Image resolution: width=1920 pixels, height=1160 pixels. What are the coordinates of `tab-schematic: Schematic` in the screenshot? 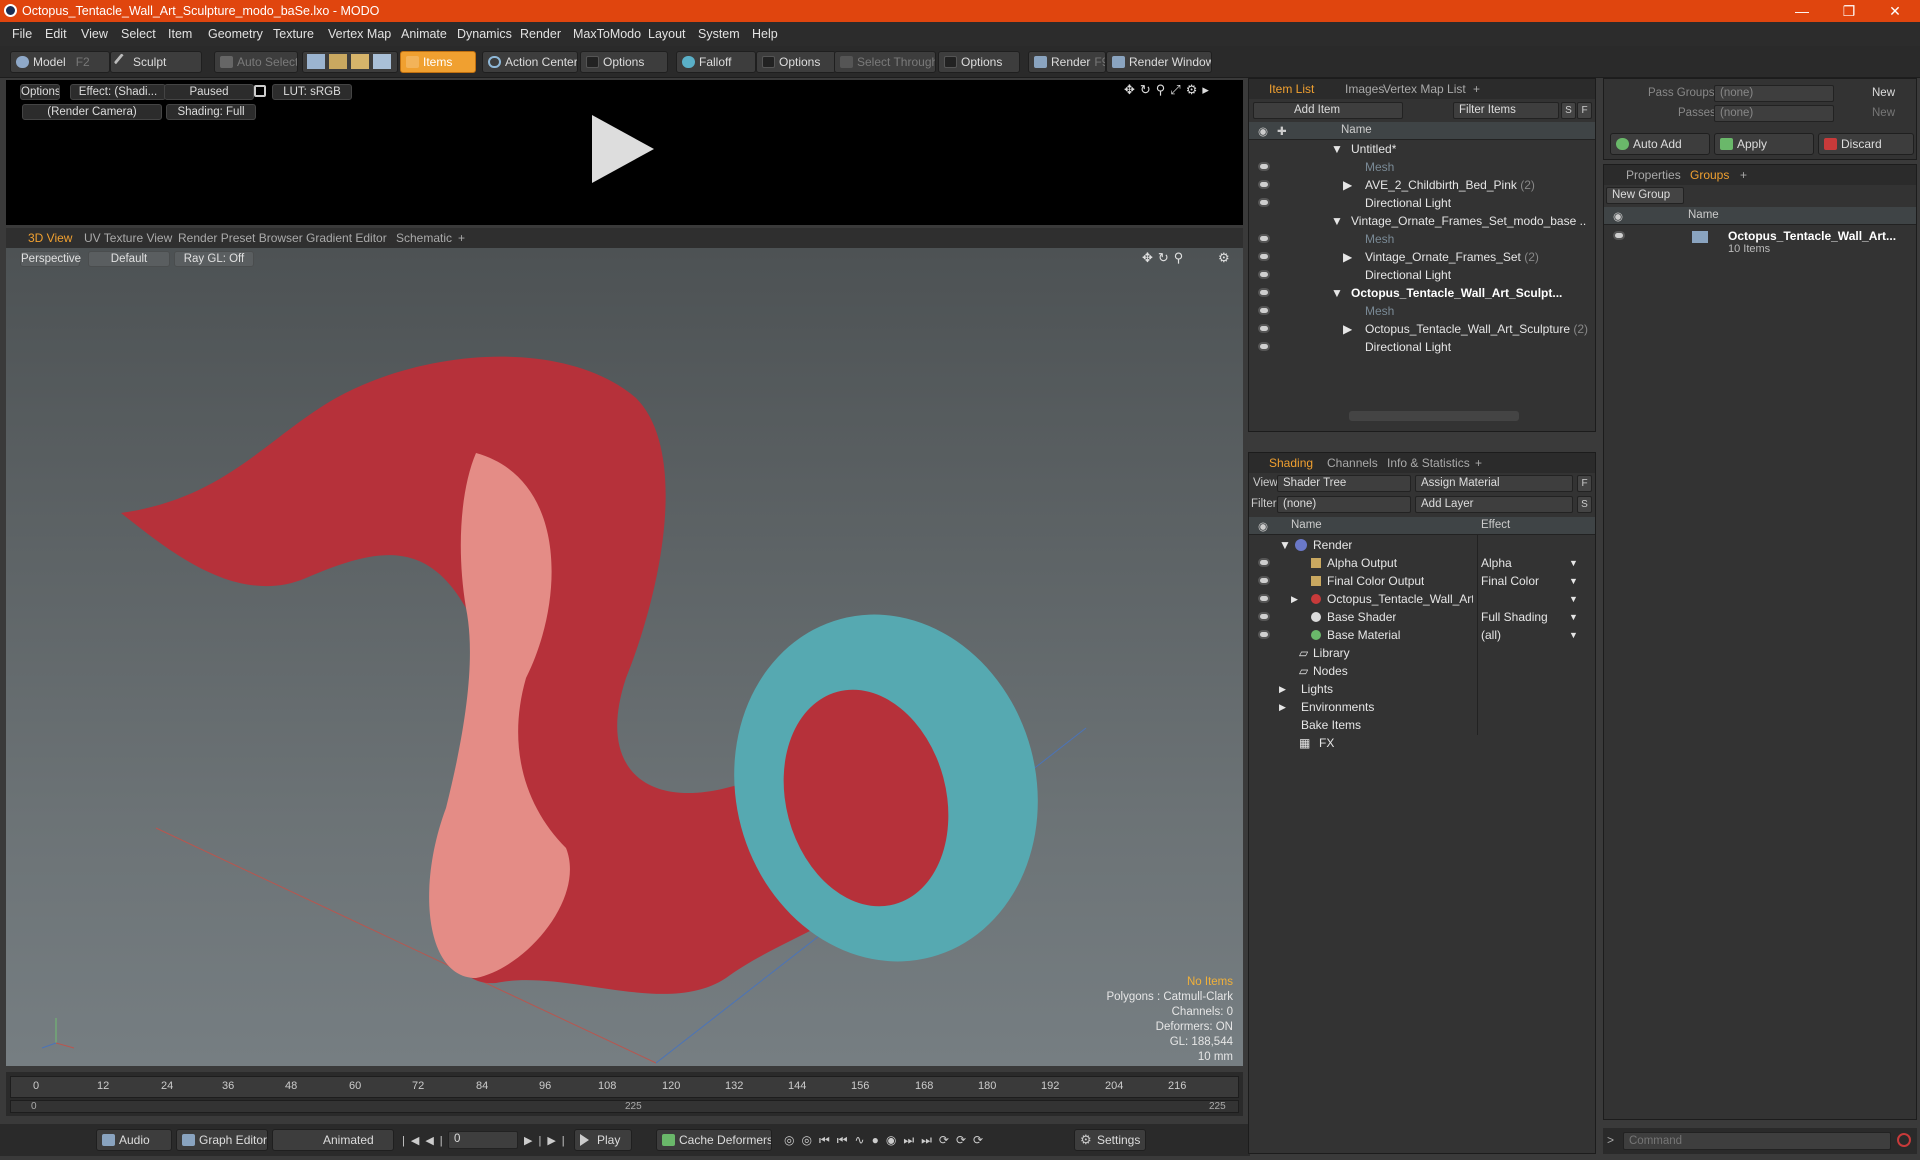 It's located at (424, 238).